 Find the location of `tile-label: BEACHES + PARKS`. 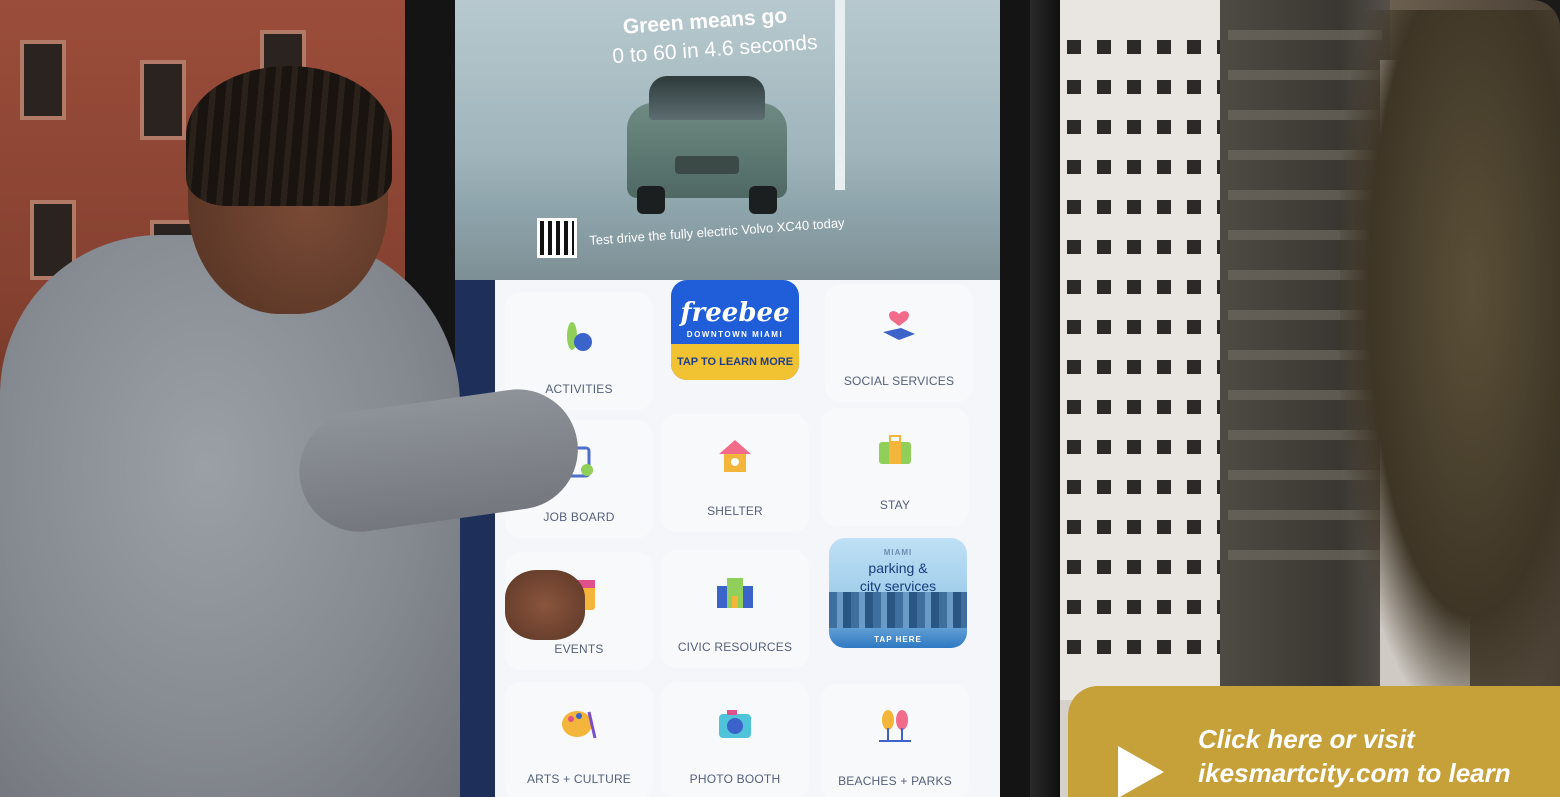

tile-label: BEACHES + PARKS is located at coordinates (895, 781).